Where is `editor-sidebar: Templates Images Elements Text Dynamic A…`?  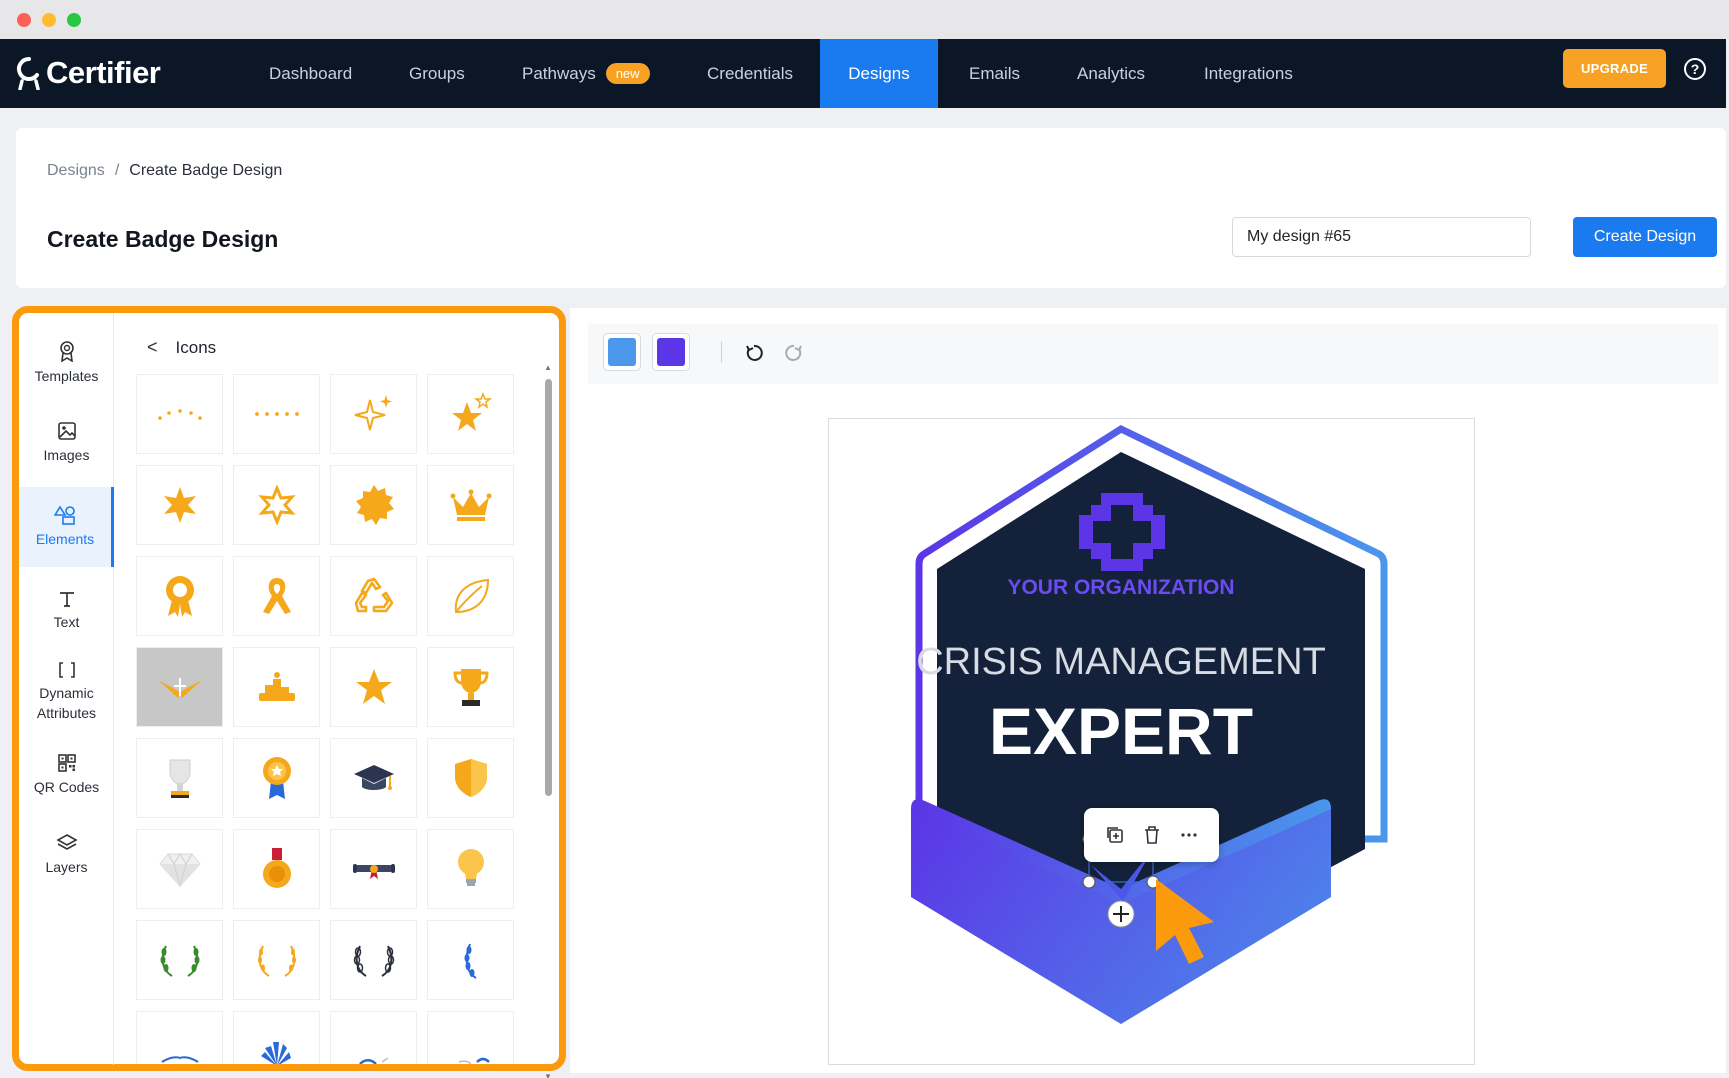 editor-sidebar: Templates Images Elements Text Dynamic A… is located at coordinates (66, 689).